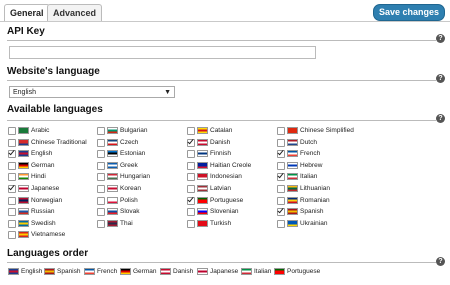 This screenshot has height=285, width=450. I want to click on website-language-help-icon: ?, so click(440, 78).